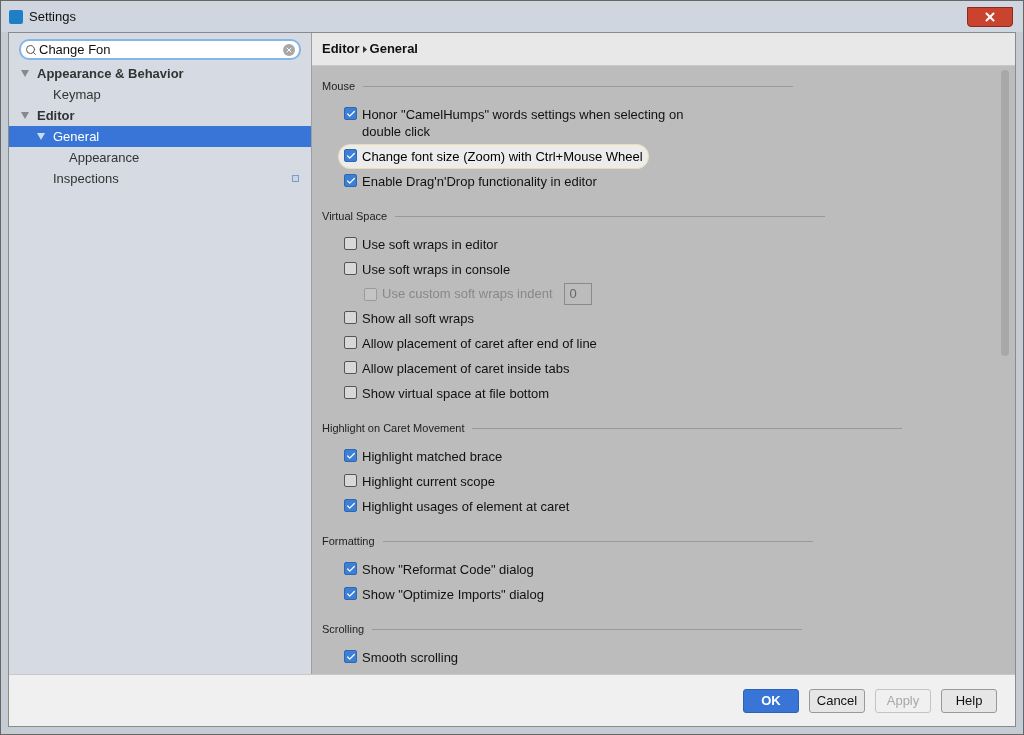  Describe the element at coordinates (86, 178) in the screenshot. I see `tree-label: Inspections` at that location.